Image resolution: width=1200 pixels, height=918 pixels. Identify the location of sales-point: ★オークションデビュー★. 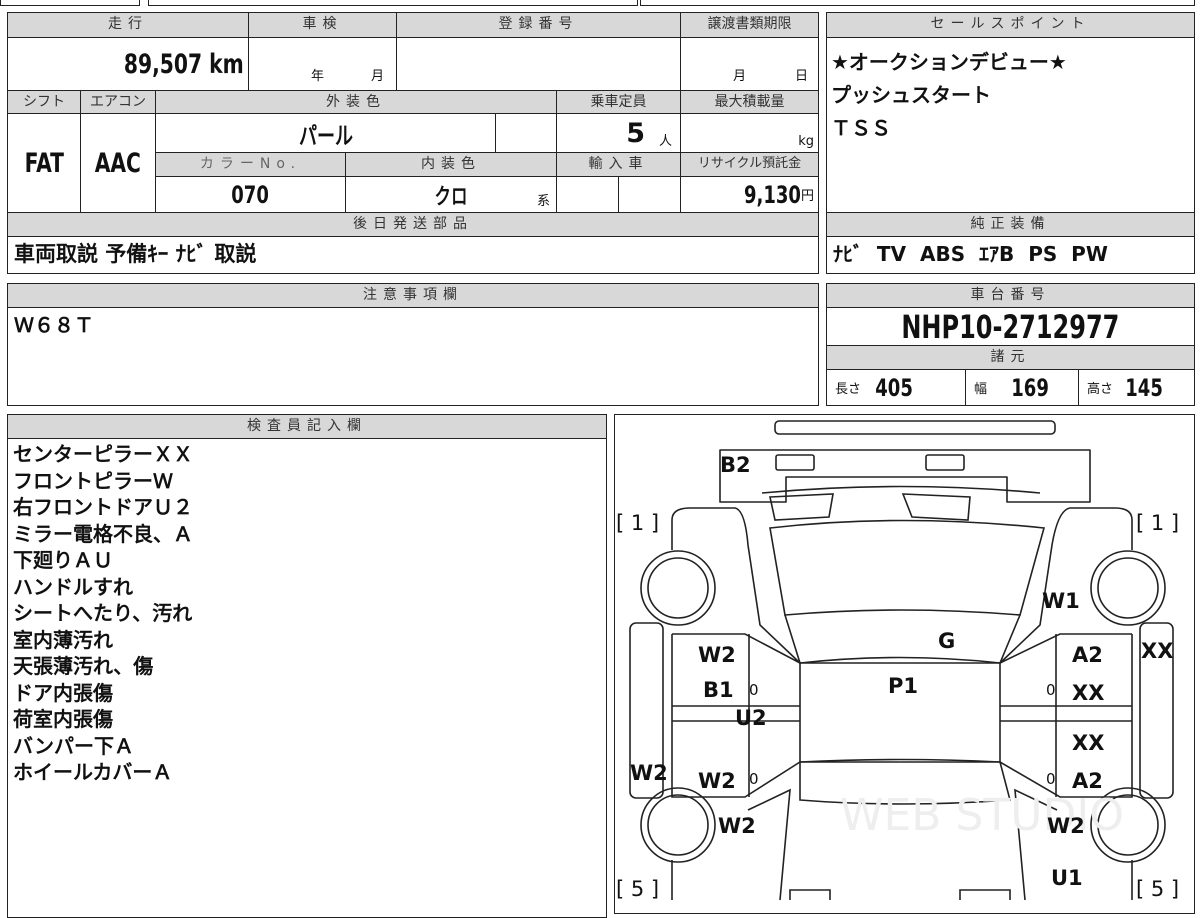
(949, 62).